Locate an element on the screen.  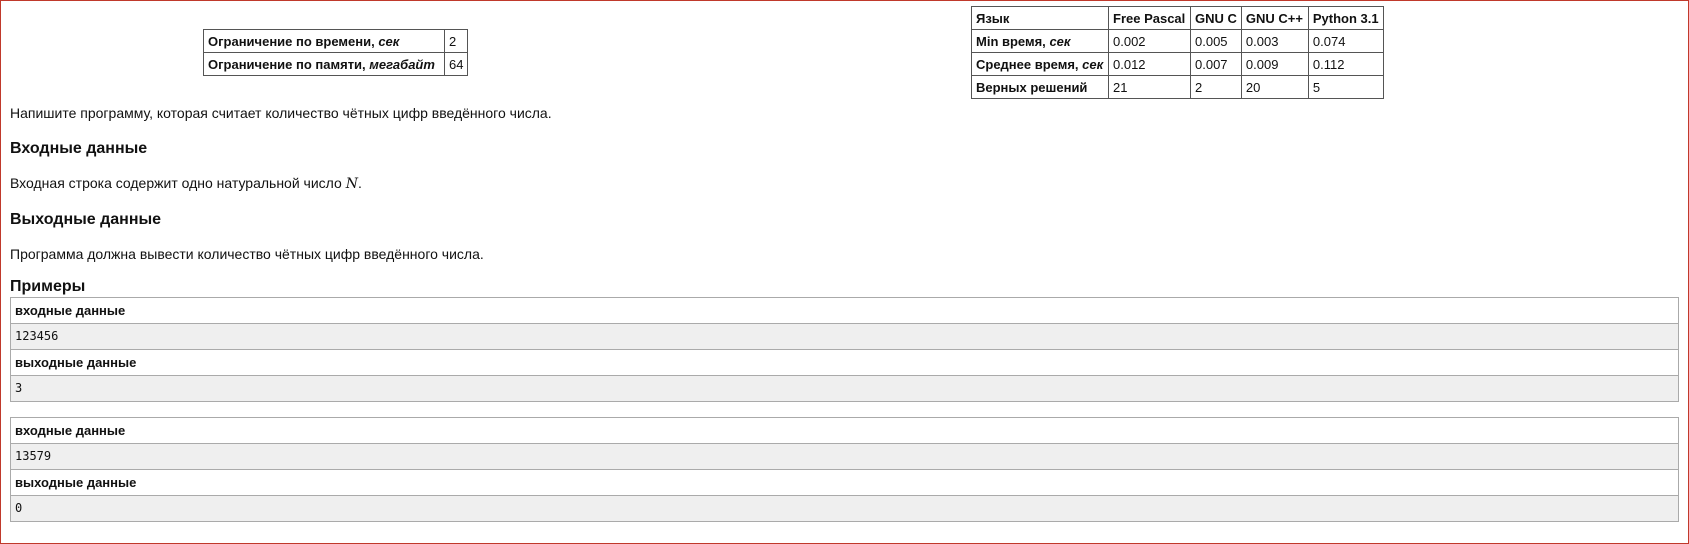
stats-cell: 0.002 is located at coordinates (1149, 41).